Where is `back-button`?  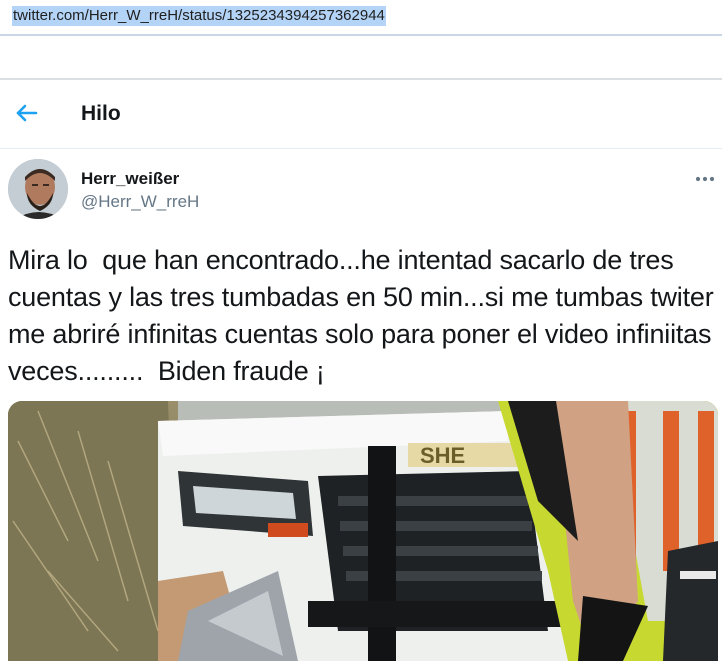
back-button is located at coordinates (27, 113).